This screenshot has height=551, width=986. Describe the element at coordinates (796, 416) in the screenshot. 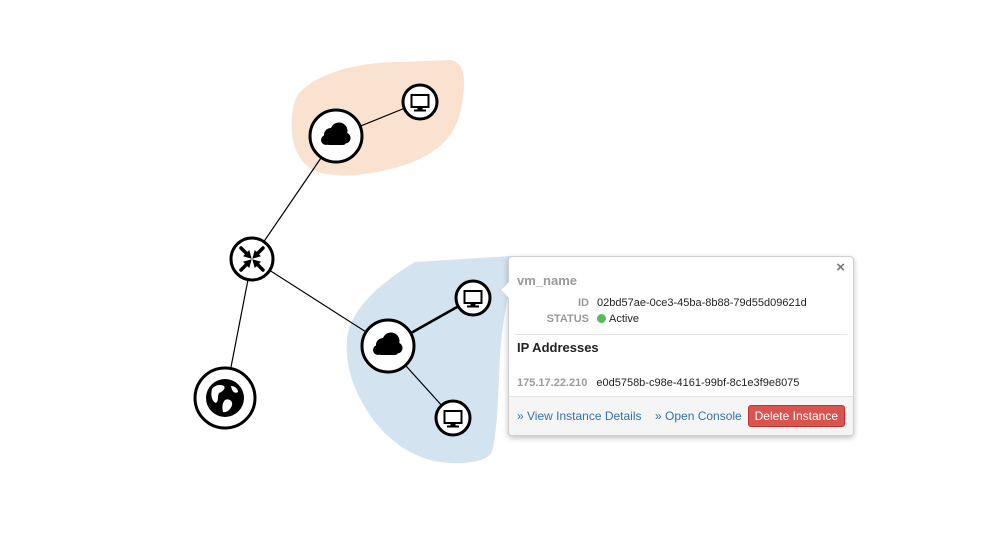

I see `delete-instance-button: Delete Instance` at that location.